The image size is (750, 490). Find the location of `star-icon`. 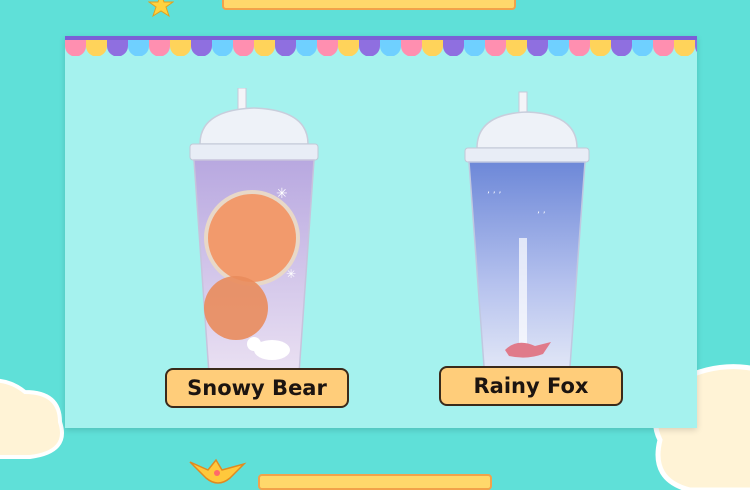

star-icon is located at coordinates (161, 9).